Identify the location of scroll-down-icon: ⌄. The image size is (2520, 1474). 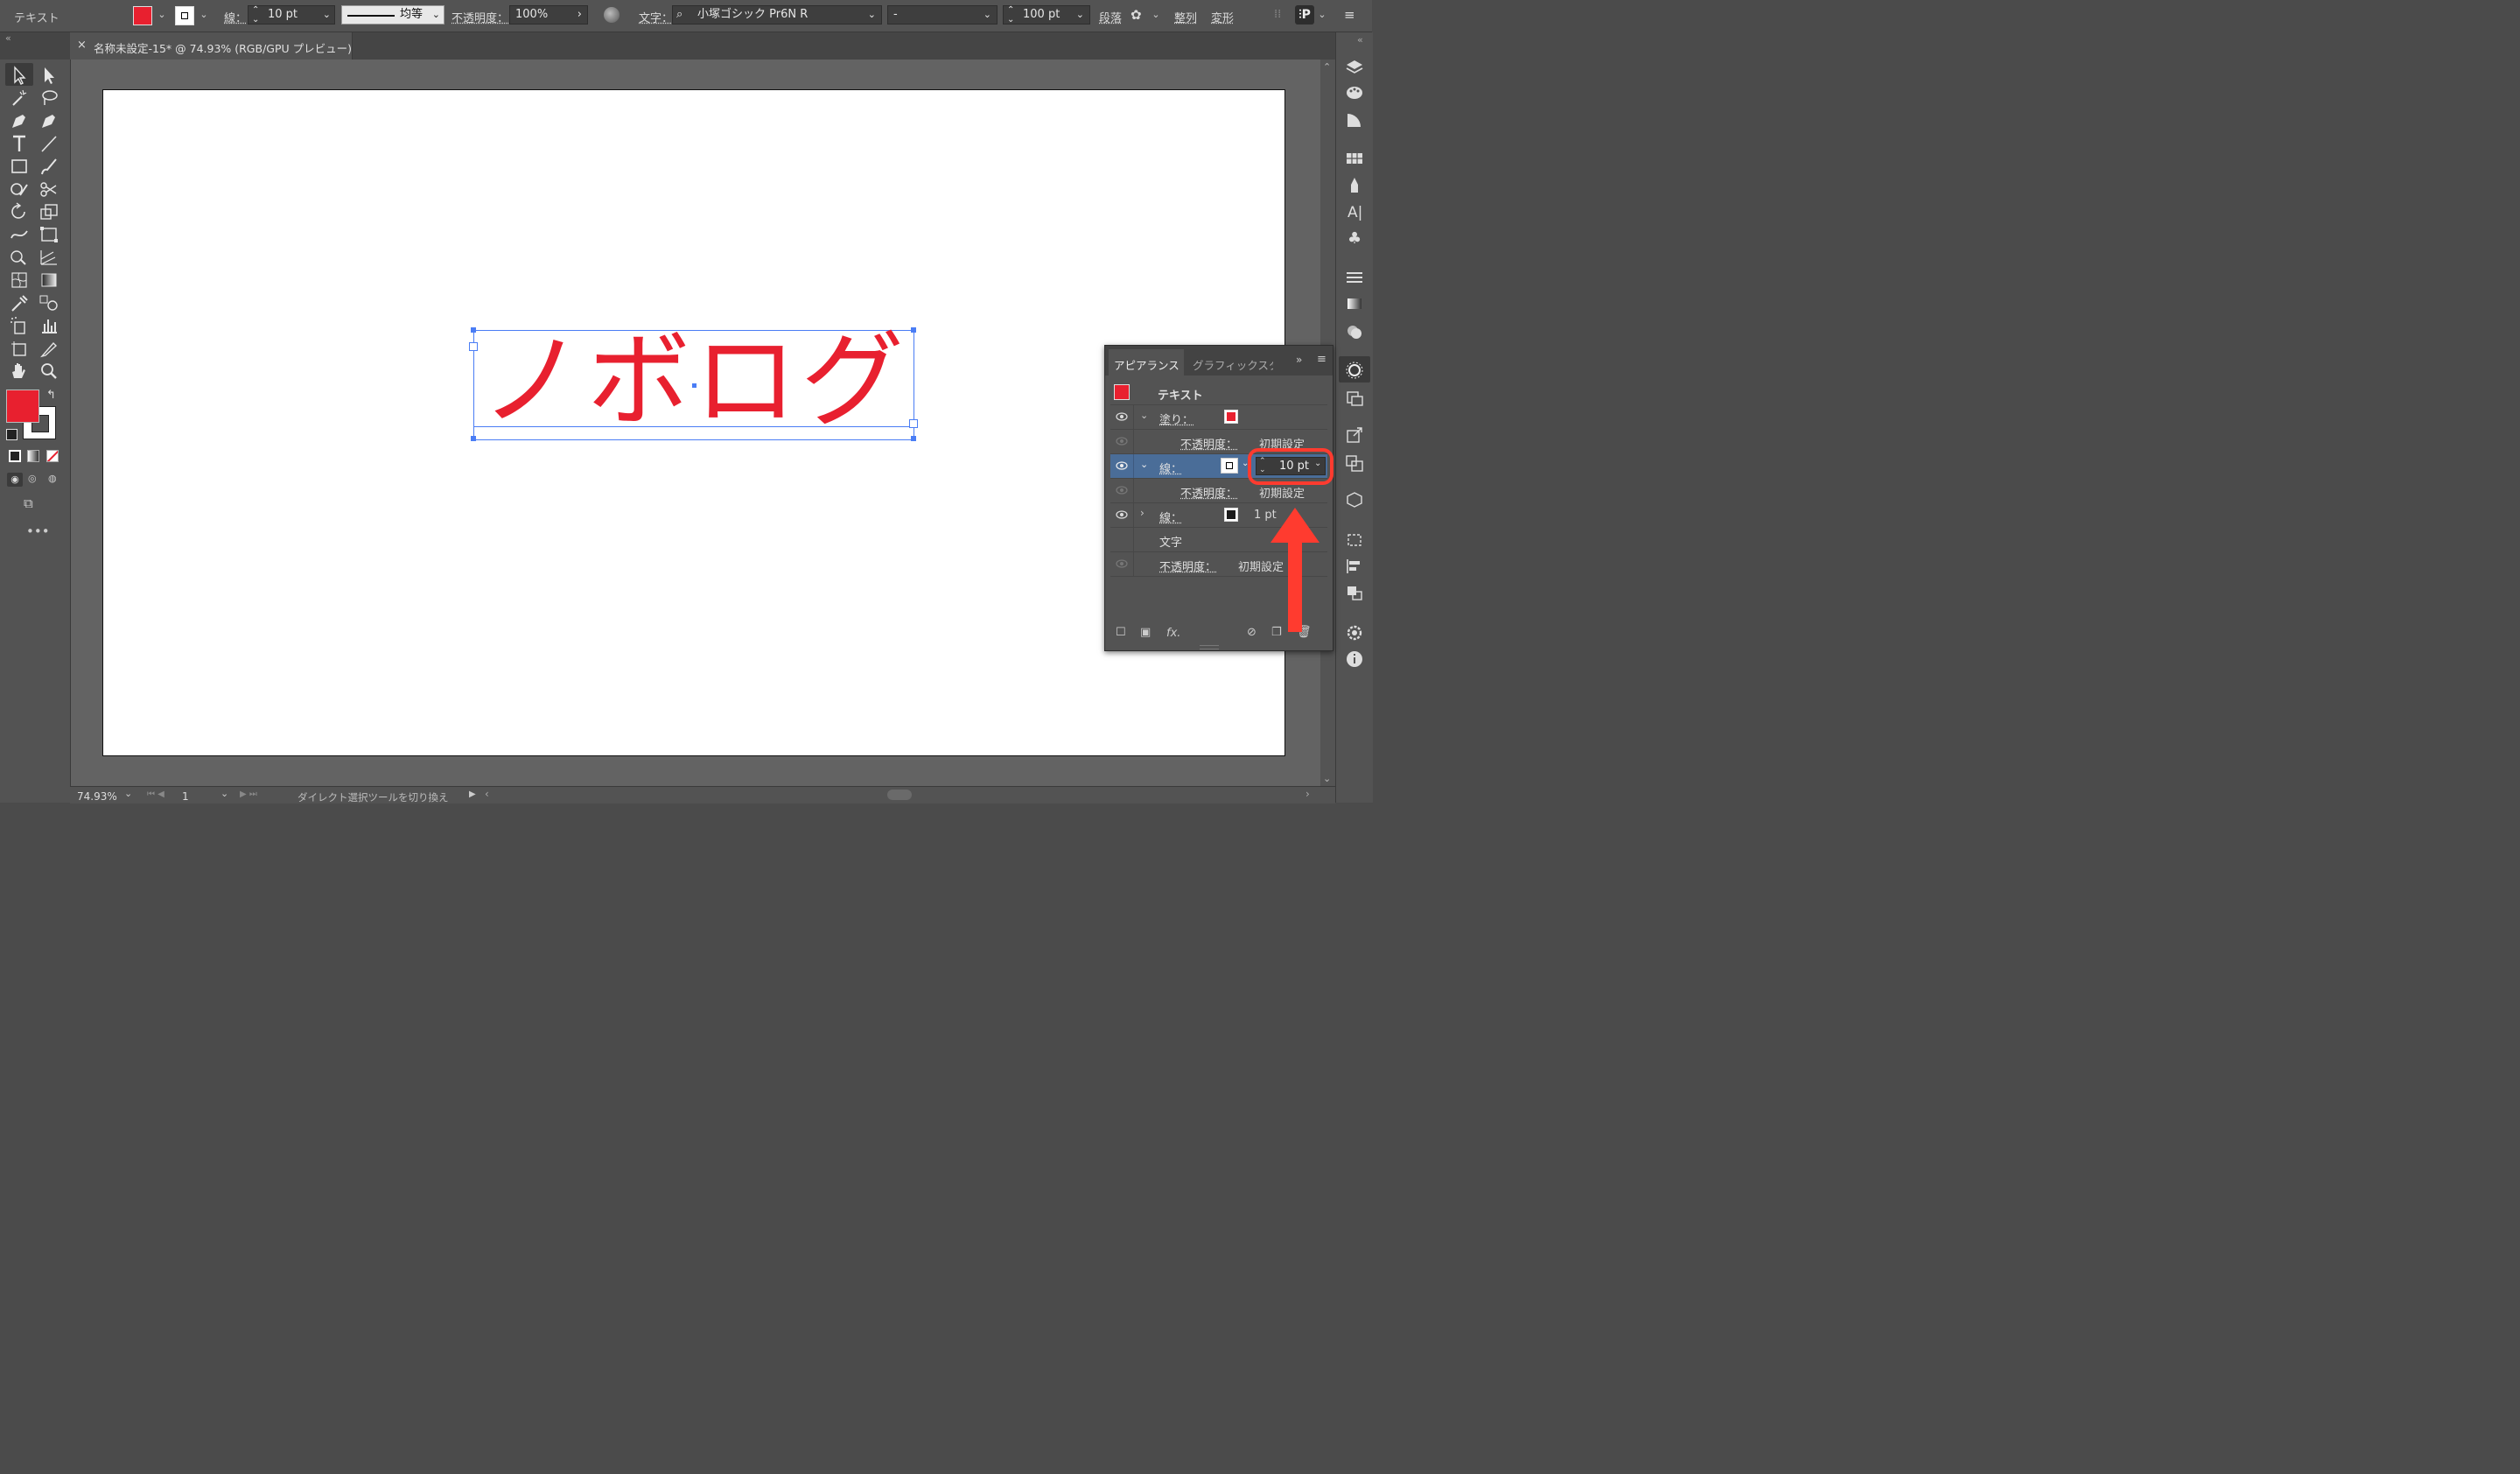
(1327, 778).